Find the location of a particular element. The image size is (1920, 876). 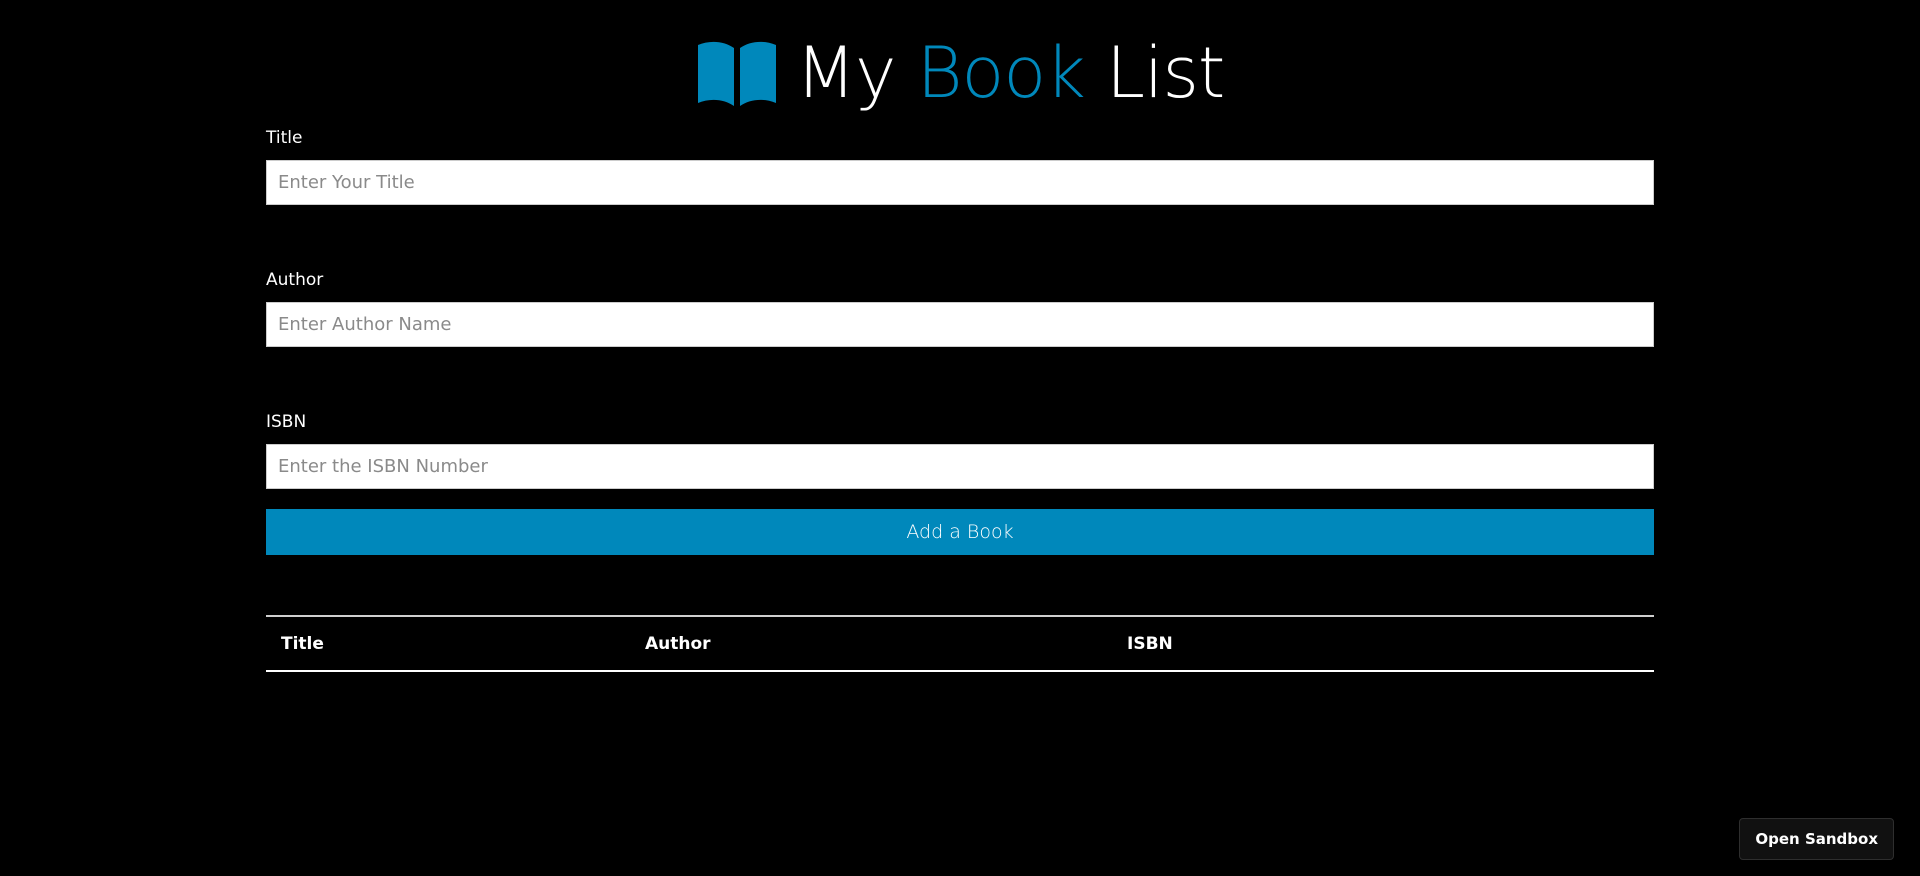

open-book-icon is located at coordinates (736, 73).